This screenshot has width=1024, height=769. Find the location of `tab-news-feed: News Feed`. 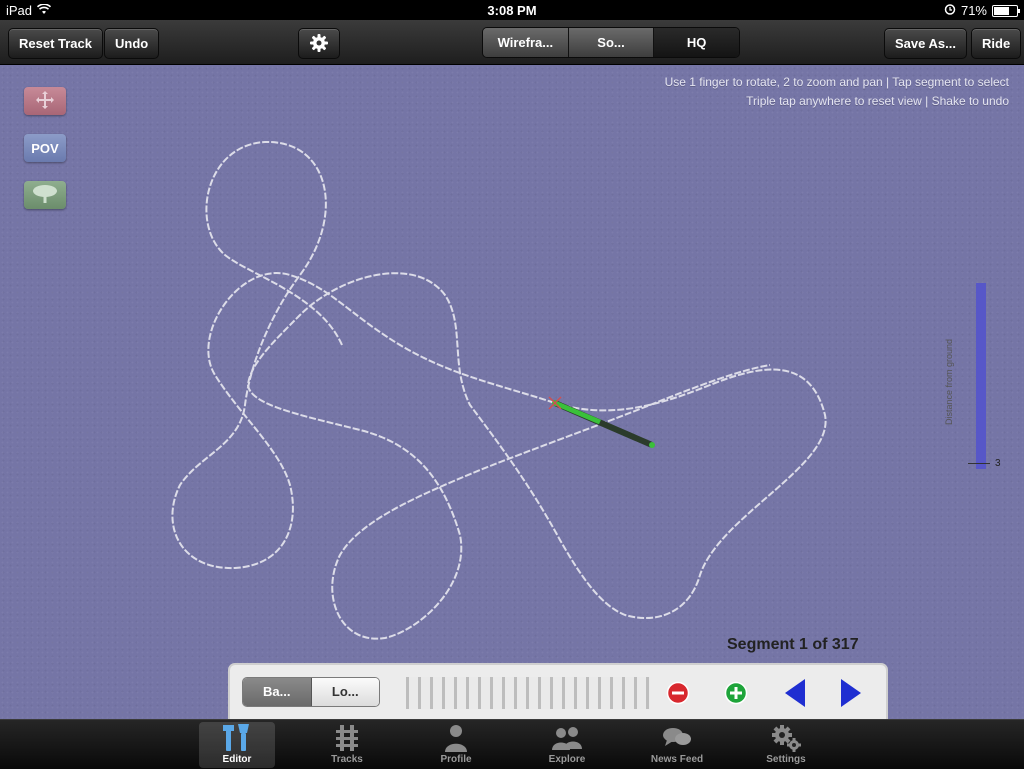

tab-news-feed: News Feed is located at coordinates (677, 745).